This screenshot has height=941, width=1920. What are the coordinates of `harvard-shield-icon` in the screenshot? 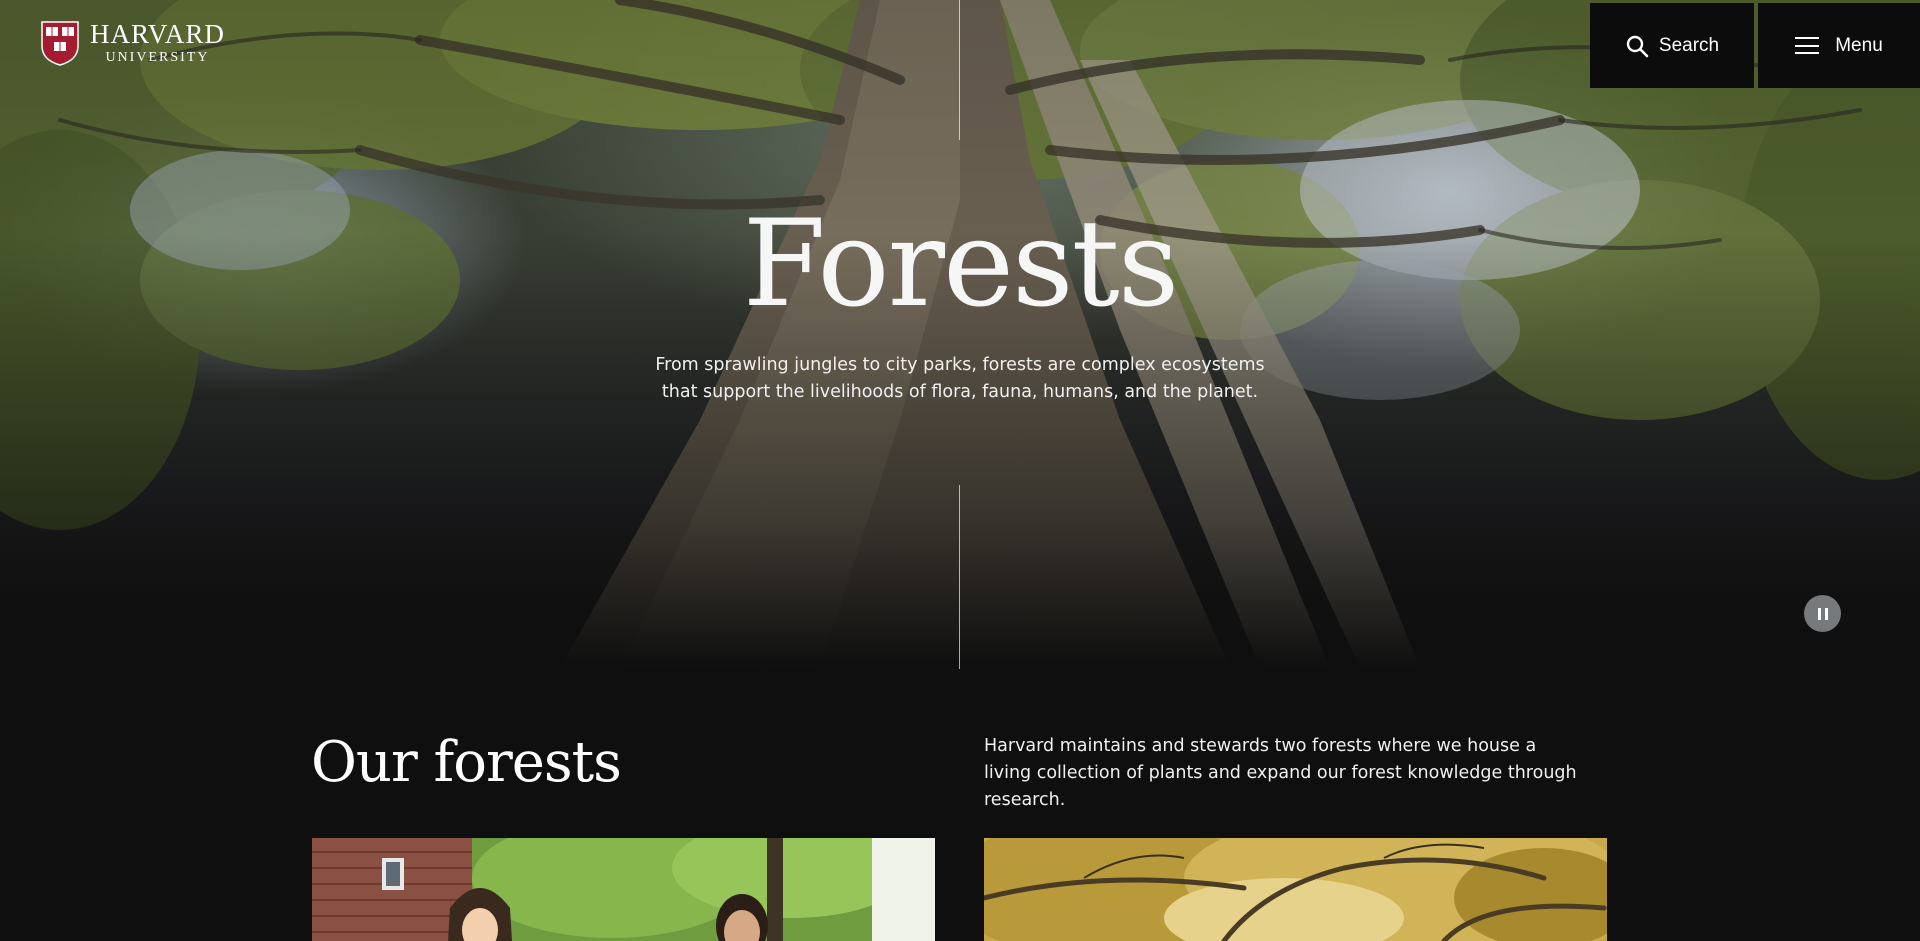 It's located at (60, 43).